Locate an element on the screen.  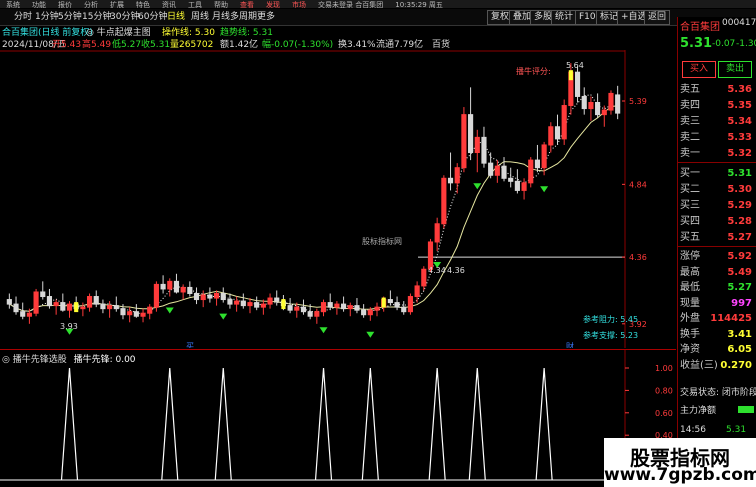
quote-value: 997 is located at coordinates (741, 303).